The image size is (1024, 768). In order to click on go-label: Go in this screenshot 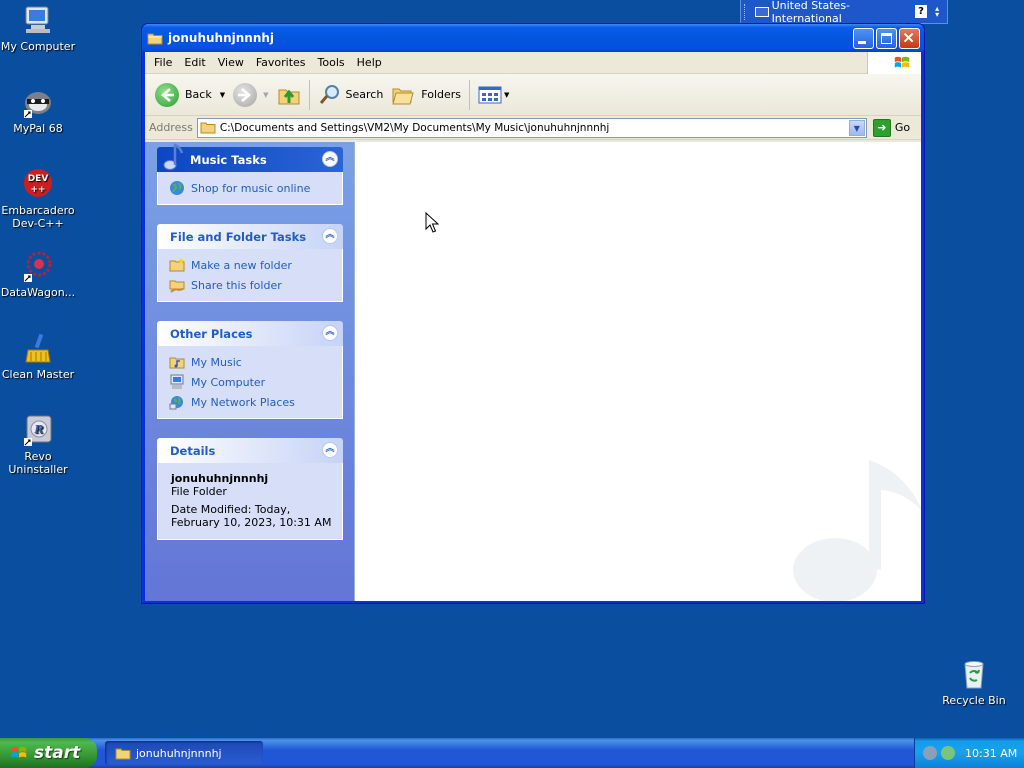, I will do `click(902, 127)`.